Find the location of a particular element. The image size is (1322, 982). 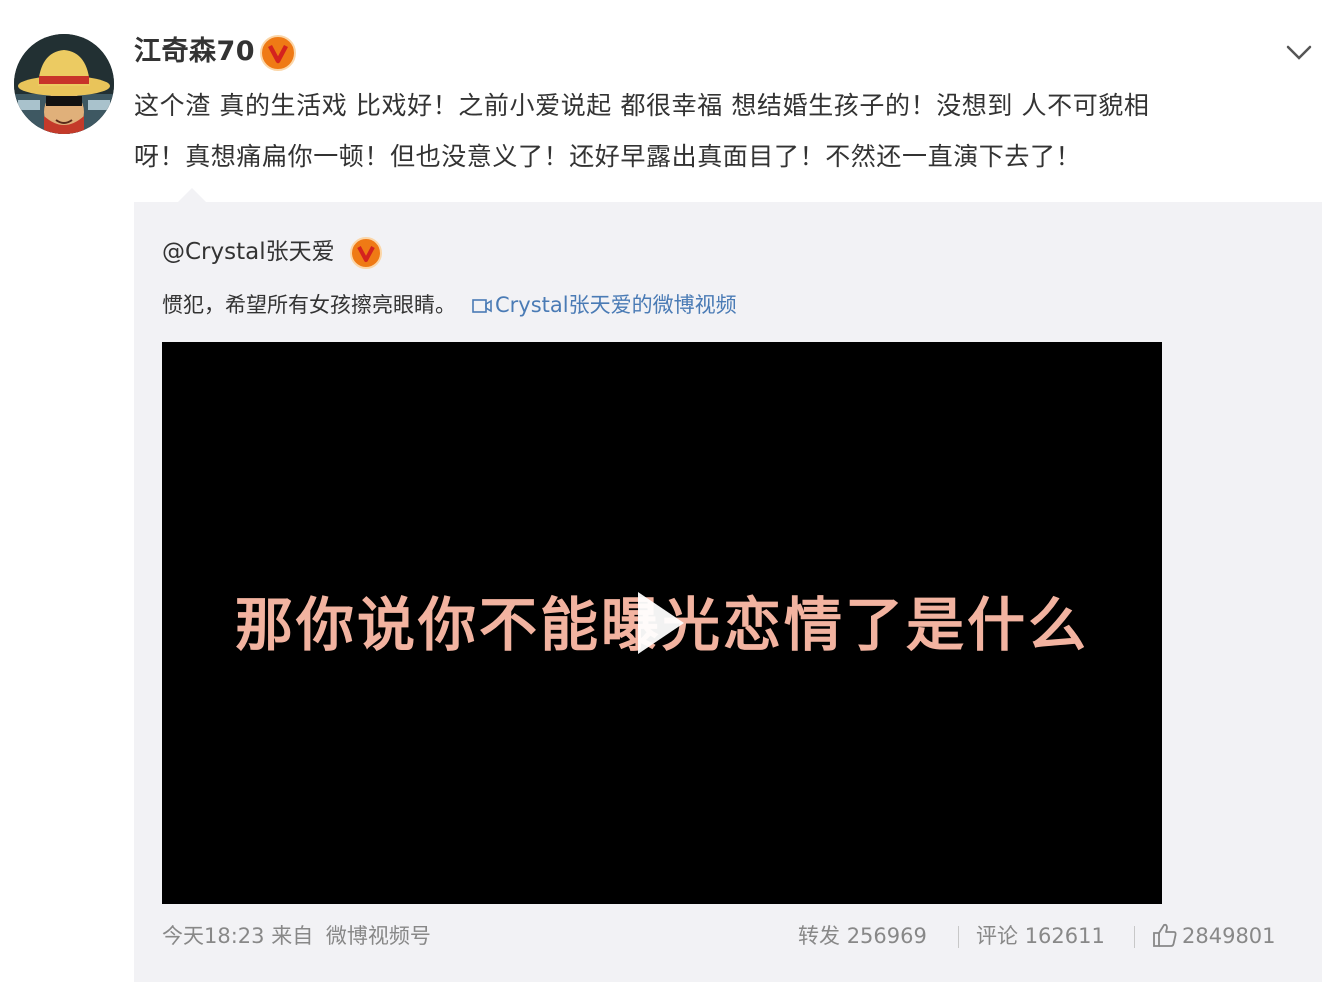

play-icon is located at coordinates (660, 623).